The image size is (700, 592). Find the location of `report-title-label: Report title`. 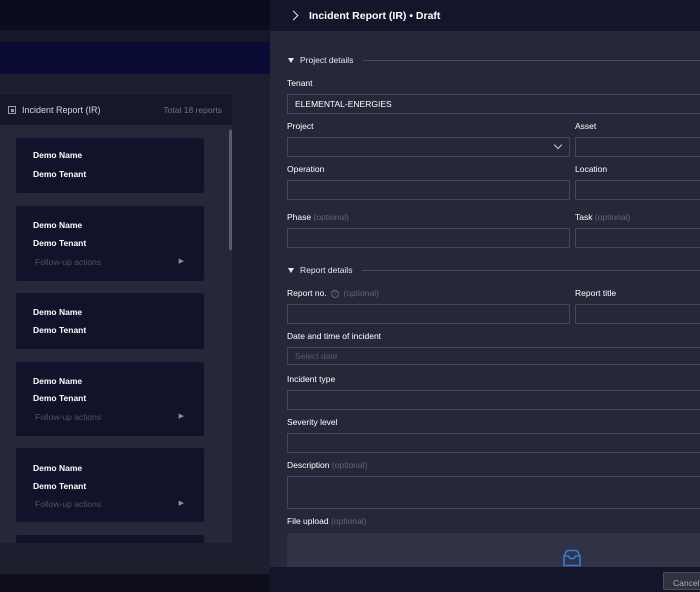

report-title-label: Report title is located at coordinates (596, 293).